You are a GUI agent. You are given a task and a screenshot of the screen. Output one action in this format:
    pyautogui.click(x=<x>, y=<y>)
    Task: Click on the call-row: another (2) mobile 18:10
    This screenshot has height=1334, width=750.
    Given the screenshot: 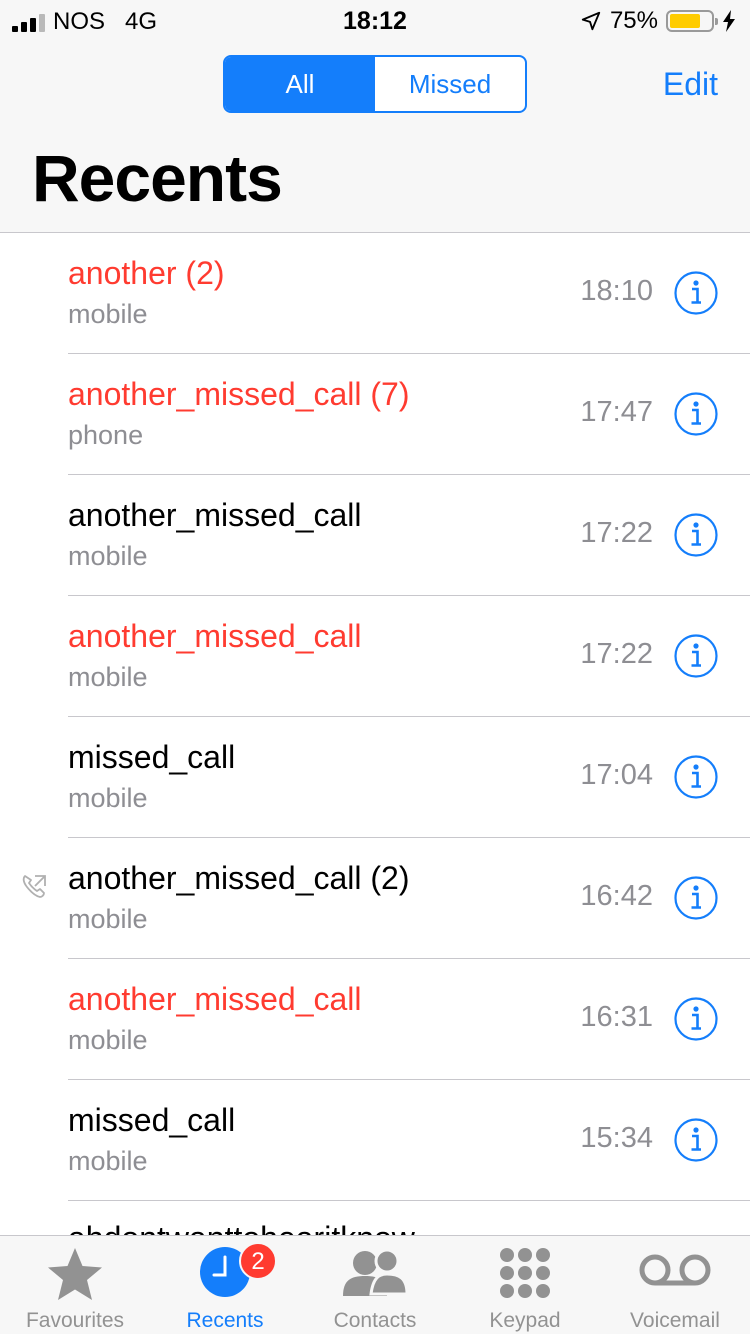 What is the action you would take?
    pyautogui.click(x=375, y=293)
    